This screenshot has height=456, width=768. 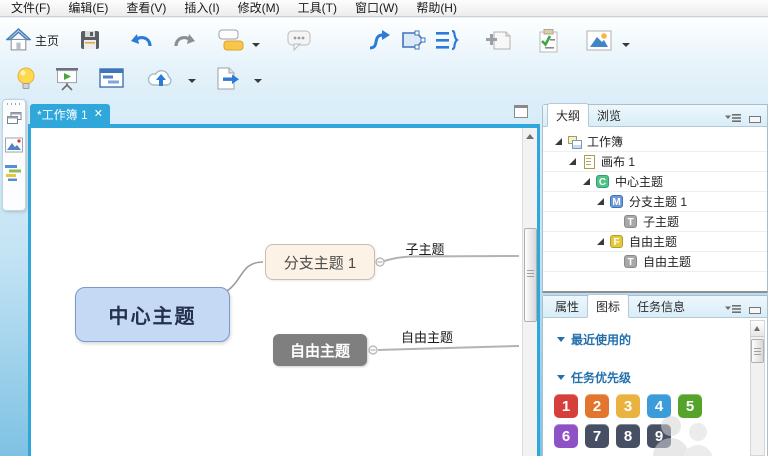 What do you see at coordinates (594, 377) in the screenshot?
I see `section-task-priority: 任务优先级` at bounding box center [594, 377].